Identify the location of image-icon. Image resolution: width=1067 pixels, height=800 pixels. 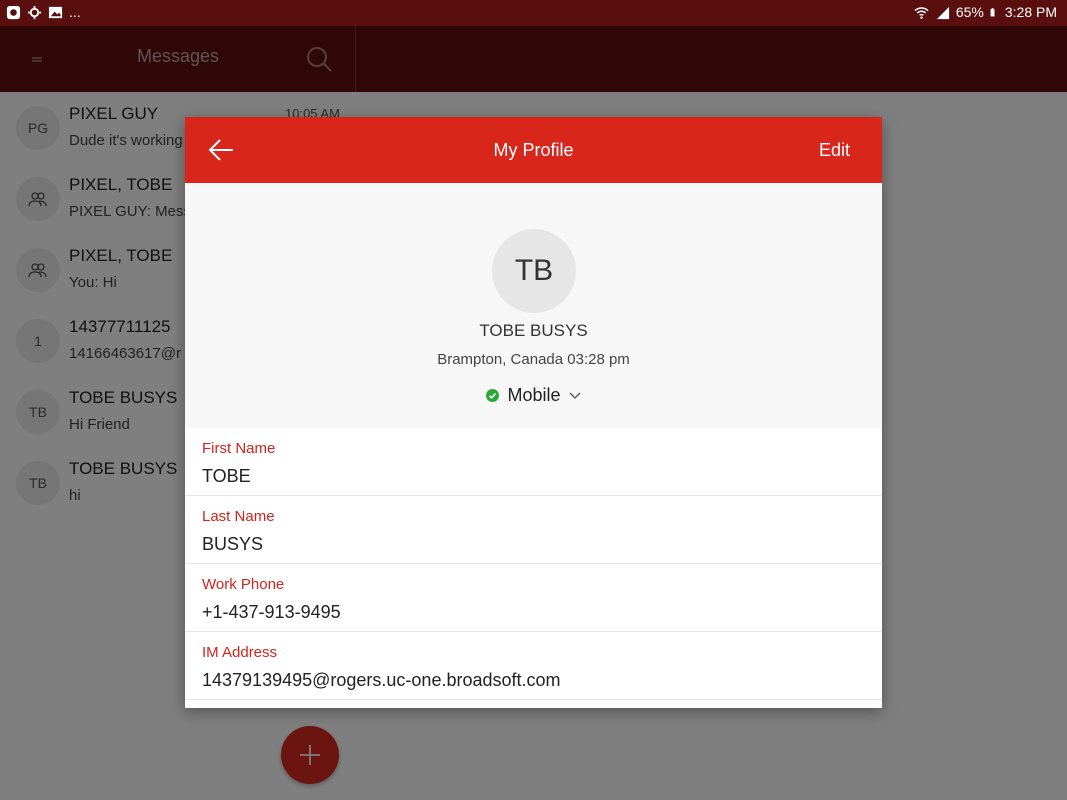
(55, 12).